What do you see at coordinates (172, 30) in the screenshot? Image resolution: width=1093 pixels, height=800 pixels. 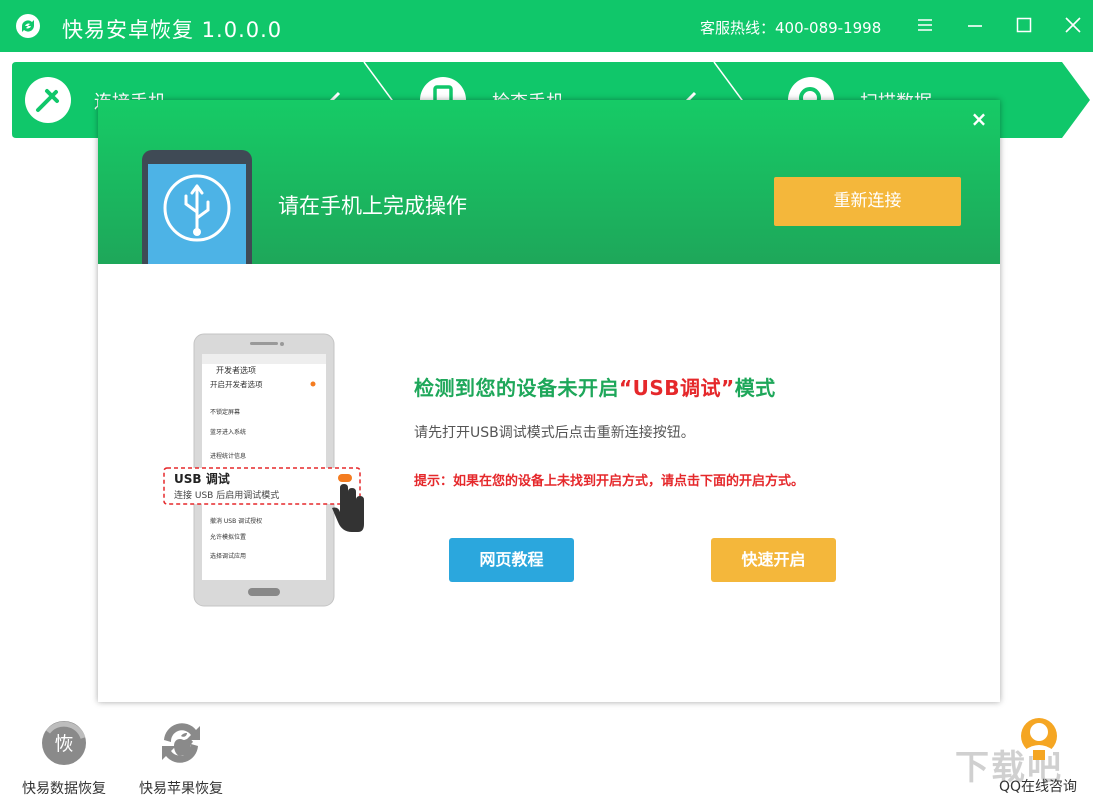 I see `app-title: 快易安卓恢复 1.0.0.0` at bounding box center [172, 30].